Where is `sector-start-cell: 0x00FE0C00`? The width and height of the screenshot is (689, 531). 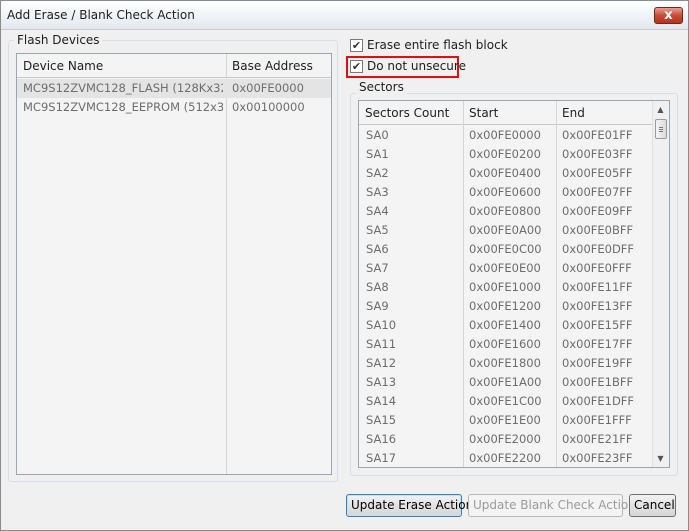
sector-start-cell: 0x00FE0C00 is located at coordinates (505, 249).